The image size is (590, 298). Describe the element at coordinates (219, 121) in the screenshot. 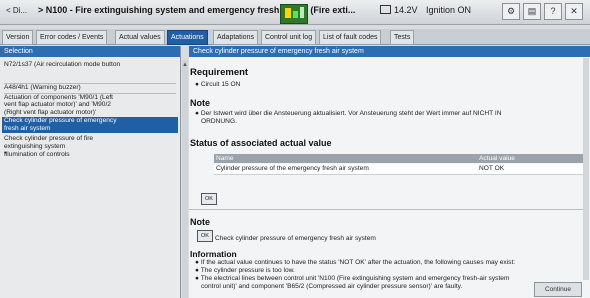

I see `note-line-2: ORDNUNG.` at that location.